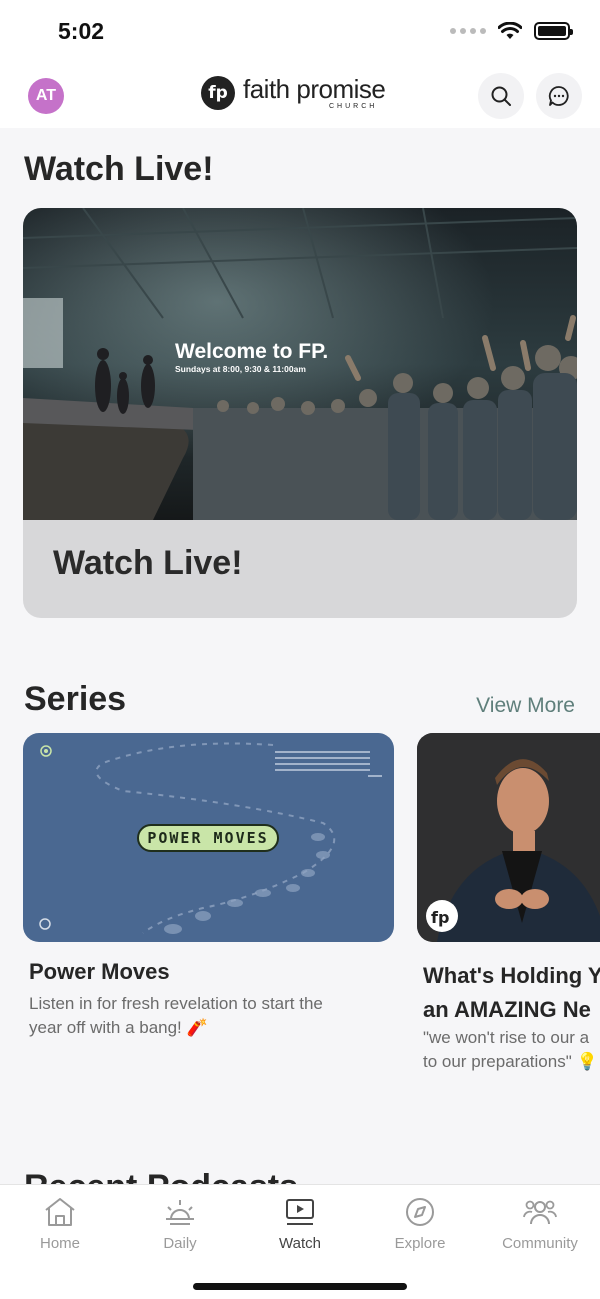 The image size is (600, 1299). I want to click on card-logo-mark: fp, so click(440, 917).